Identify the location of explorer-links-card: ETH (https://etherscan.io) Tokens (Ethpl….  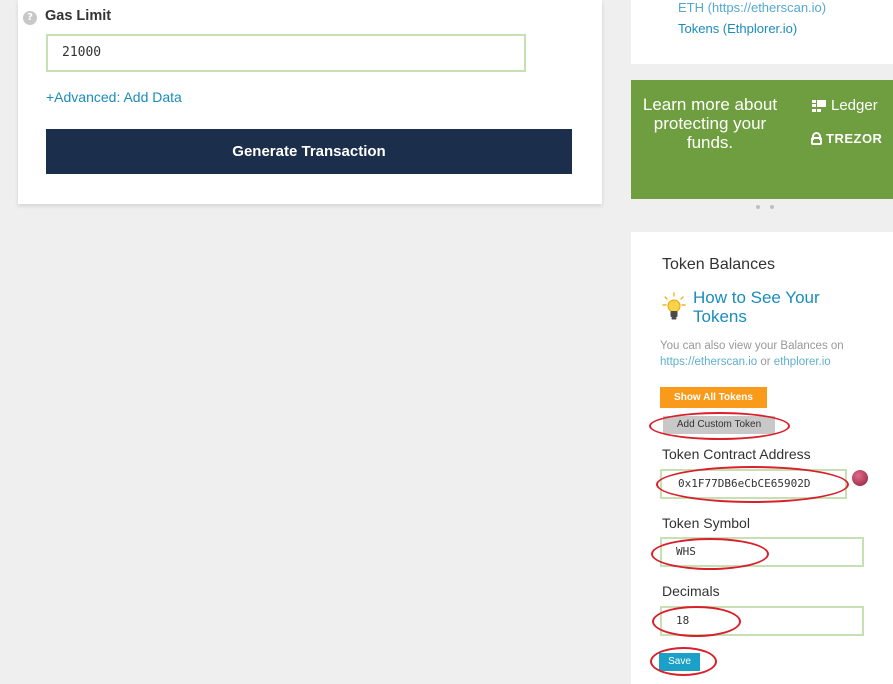
(762, 32).